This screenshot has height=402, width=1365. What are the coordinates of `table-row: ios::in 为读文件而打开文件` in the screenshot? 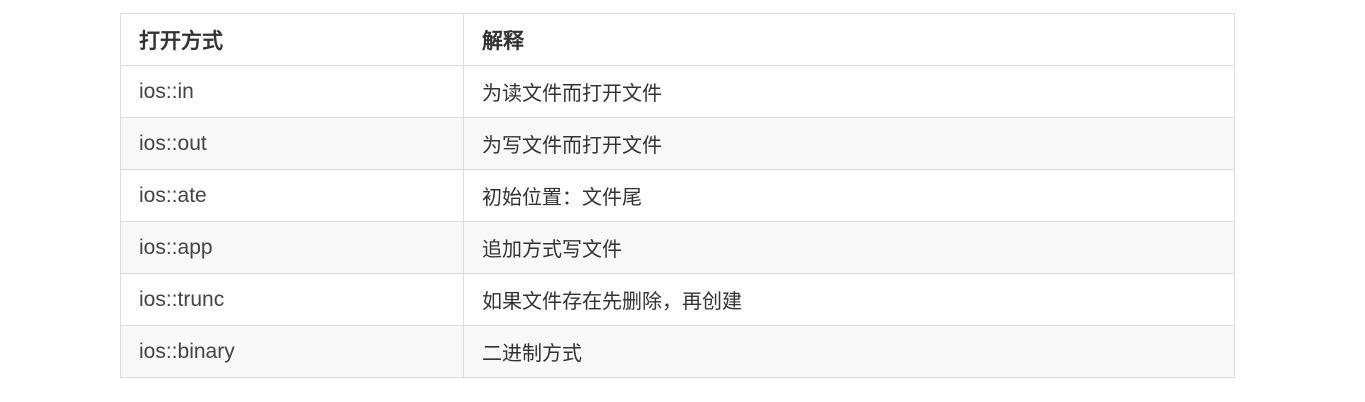 It's located at (677, 91).